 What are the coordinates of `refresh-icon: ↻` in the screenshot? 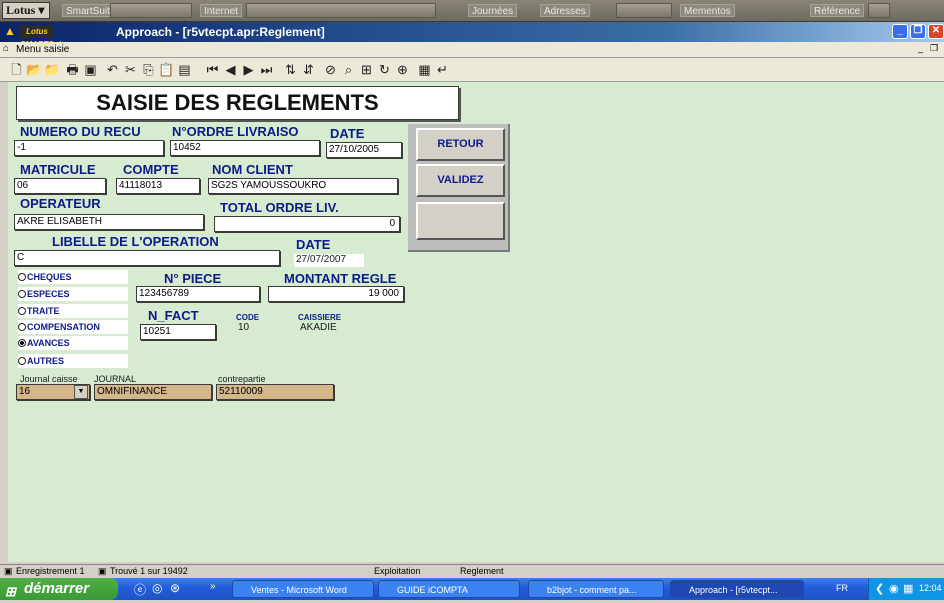 It's located at (384, 69).